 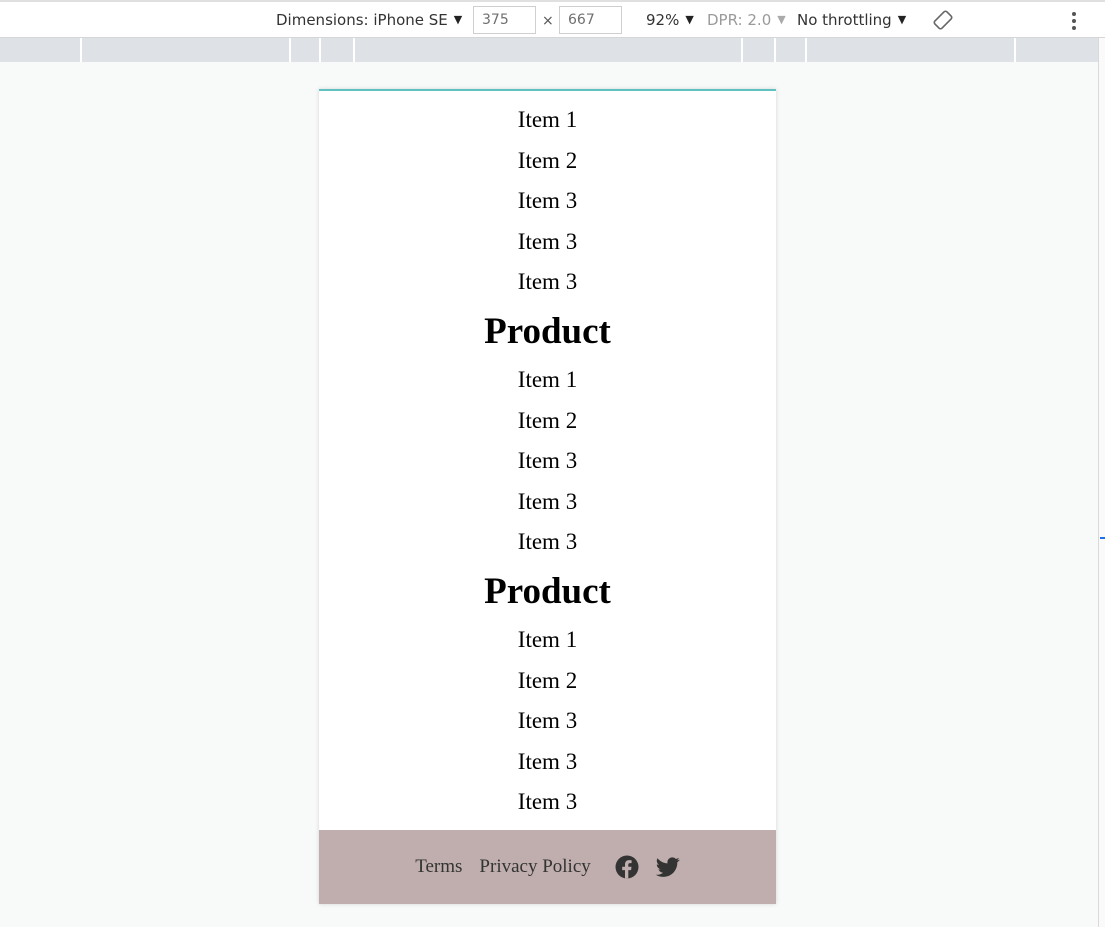 I want to click on throttling-select: No throttling ▼, so click(x=851, y=20).